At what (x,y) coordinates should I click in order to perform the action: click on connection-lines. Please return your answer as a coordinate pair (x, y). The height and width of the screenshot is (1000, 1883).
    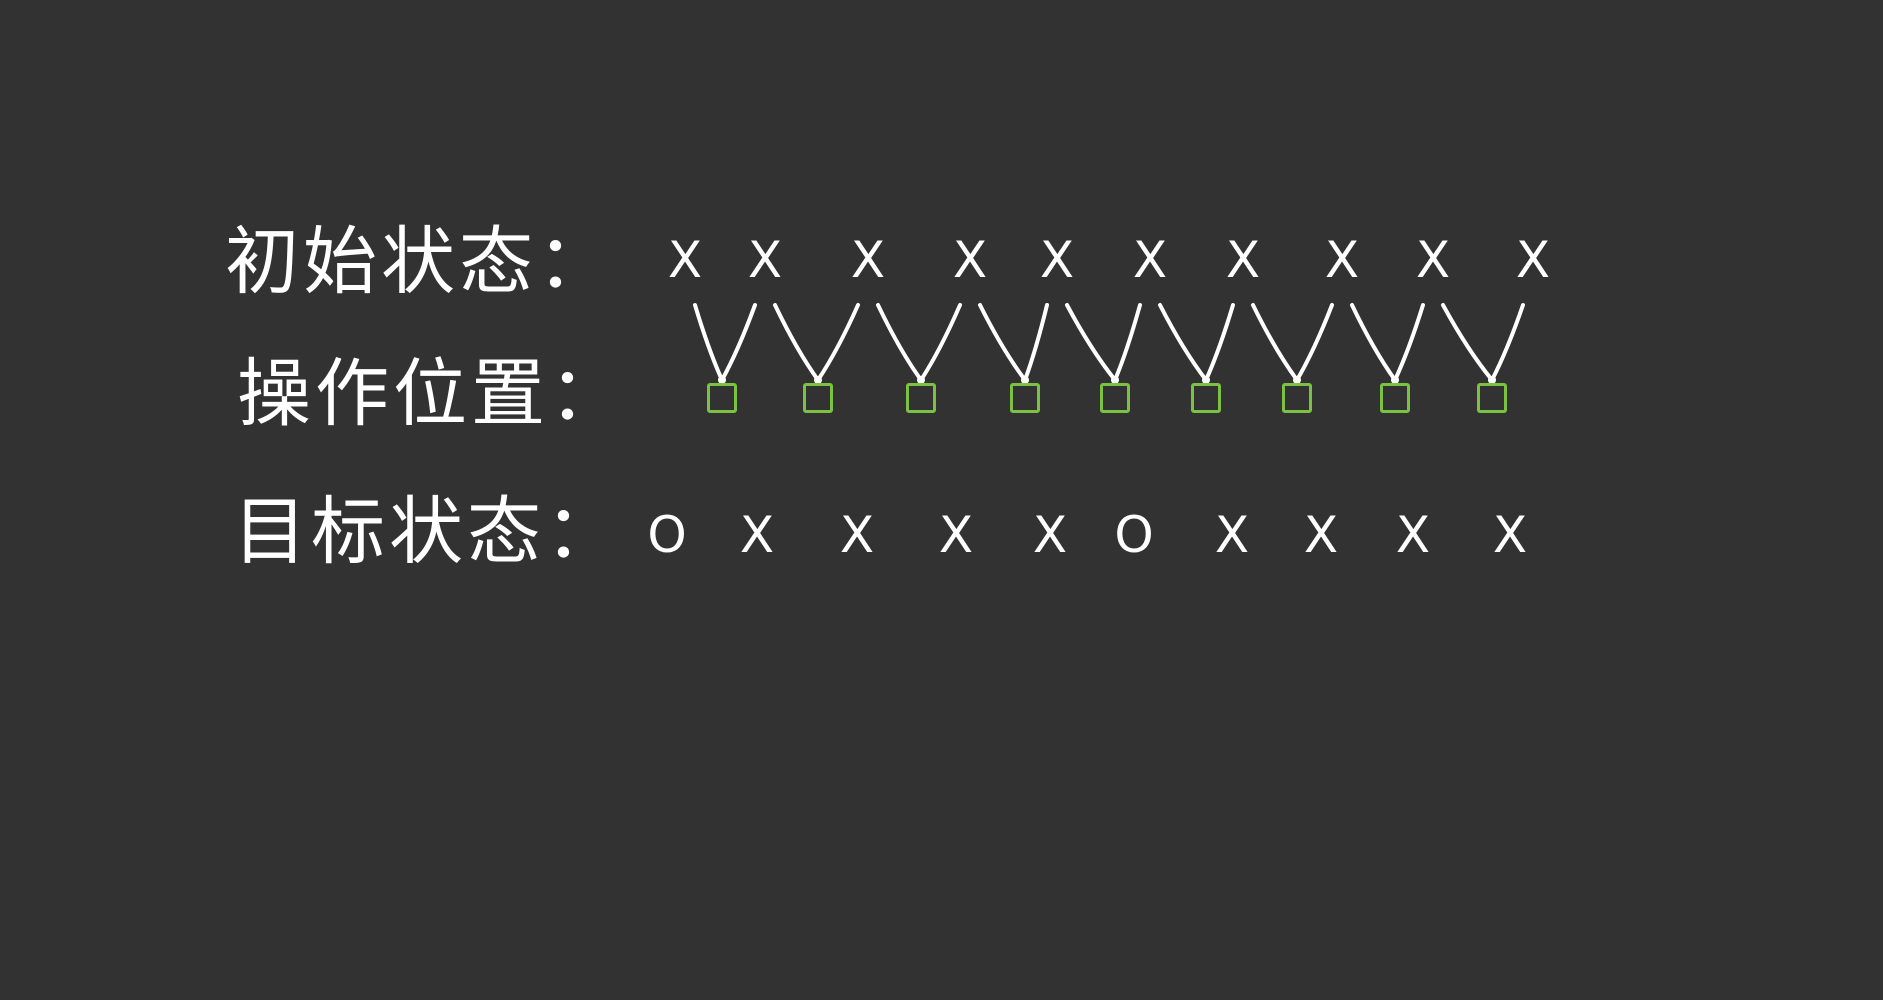
    Looking at the image, I should click on (1109, 343).